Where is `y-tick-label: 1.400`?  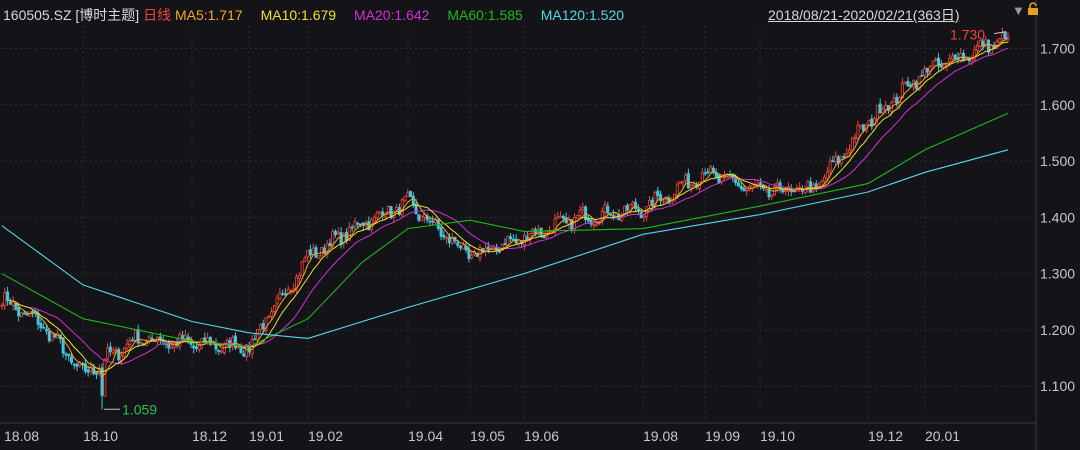 y-tick-label: 1.400 is located at coordinates (1057, 217).